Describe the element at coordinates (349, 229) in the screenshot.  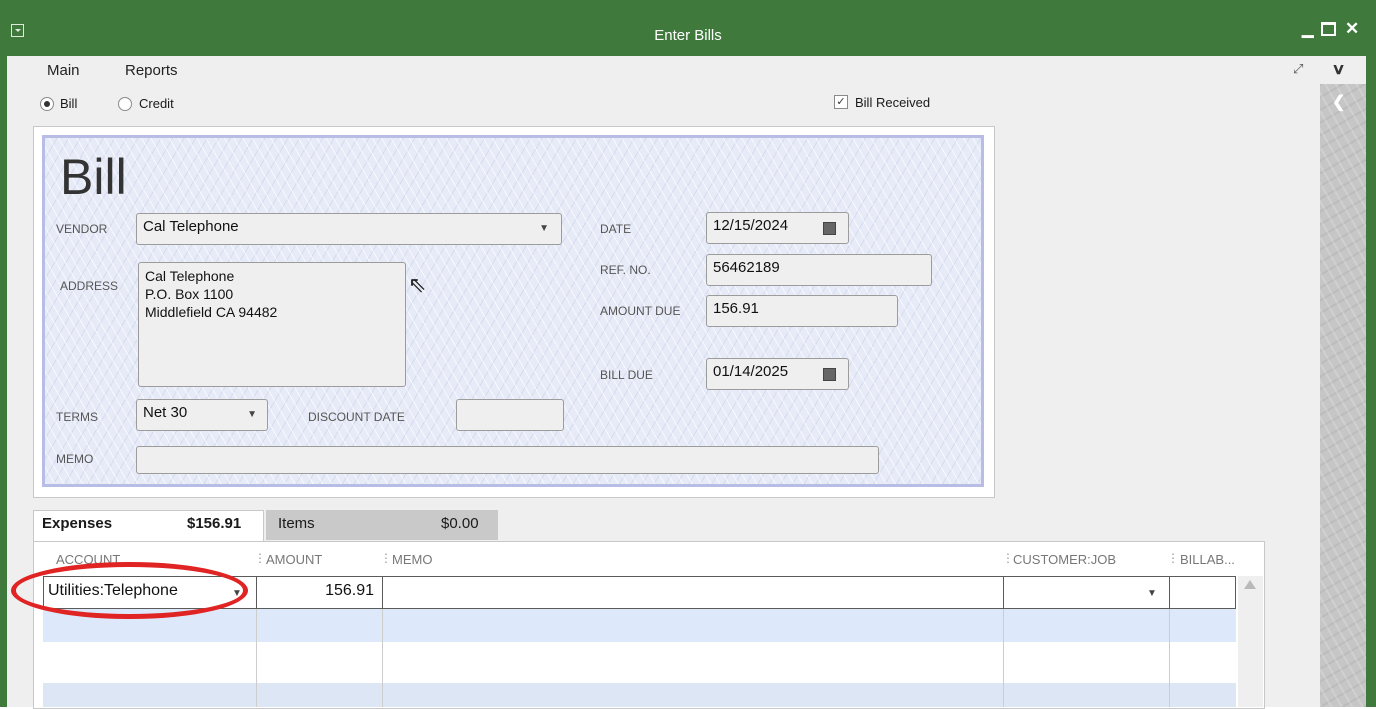
I see `vendor-field: Cal Telephone ▼` at that location.